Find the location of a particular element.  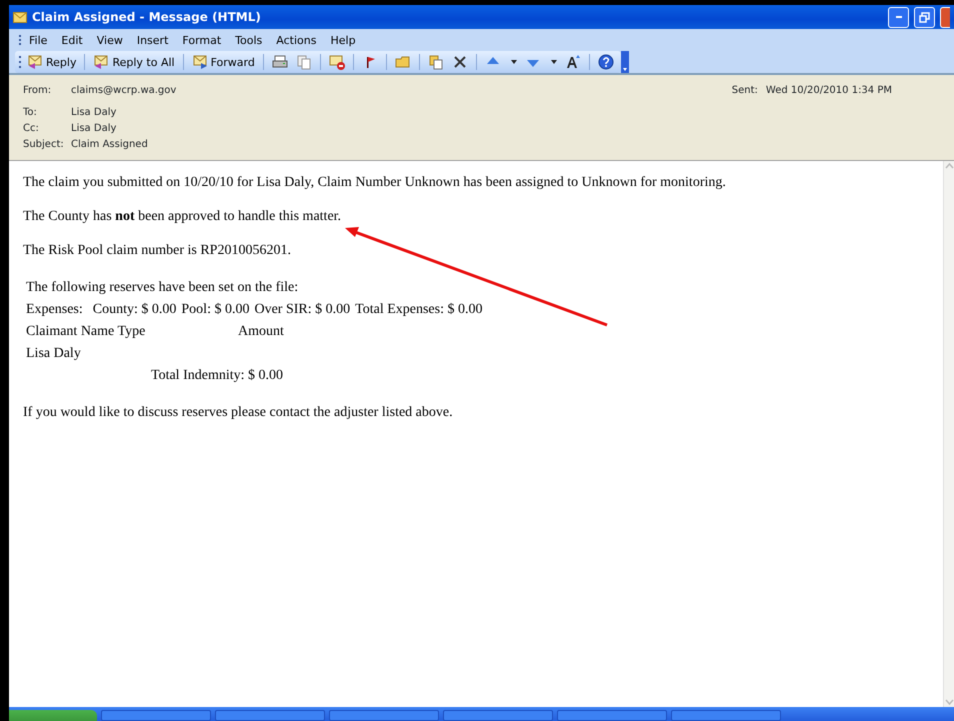

toolbar-button: Reply to All is located at coordinates (134, 62).